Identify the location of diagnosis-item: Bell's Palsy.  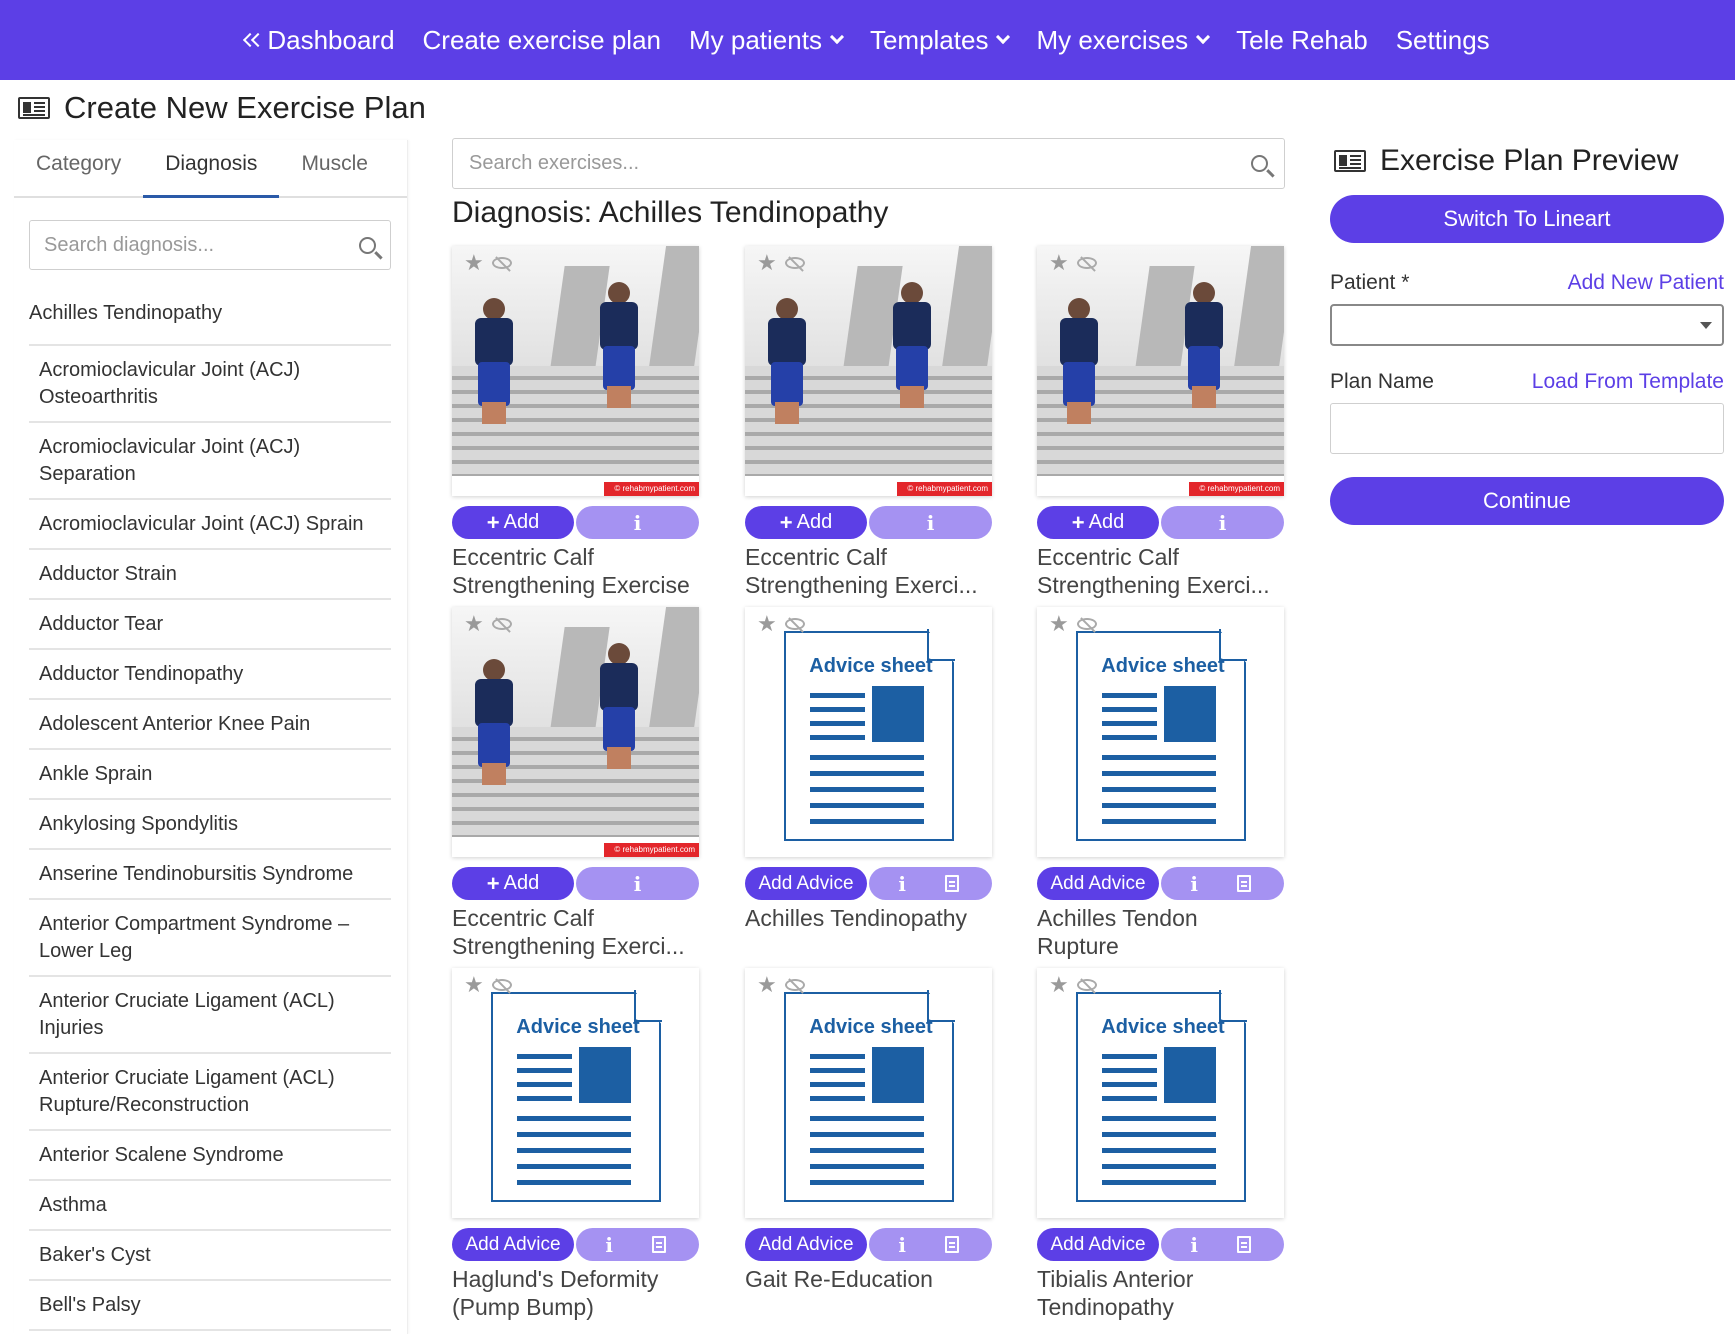
(210, 1306).